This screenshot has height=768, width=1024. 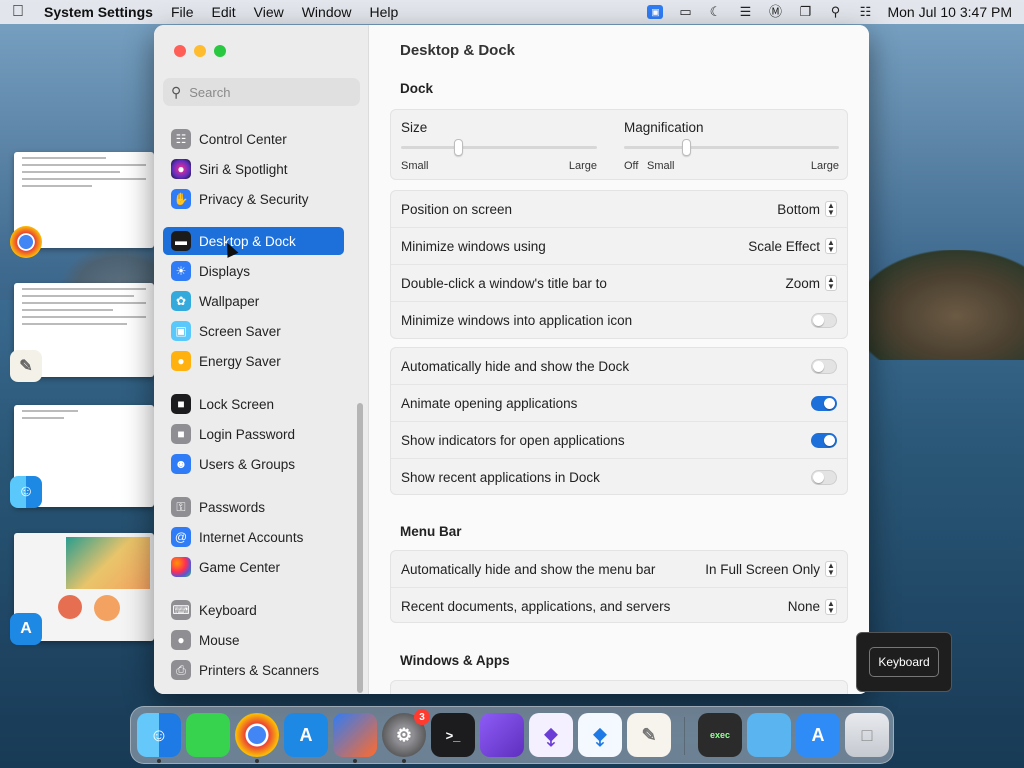 What do you see at coordinates (513, 440) in the screenshot?
I see `row-label: Show indicators for open applications` at bounding box center [513, 440].